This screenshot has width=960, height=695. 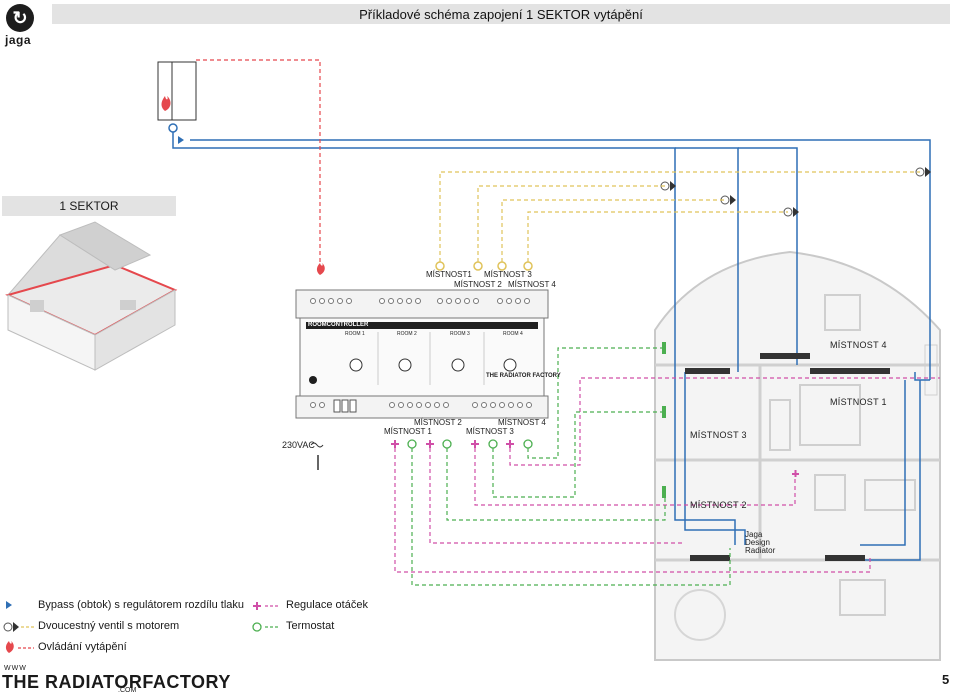 What do you see at coordinates (345, 406) in the screenshot?
I see `controller-relays` at bounding box center [345, 406].